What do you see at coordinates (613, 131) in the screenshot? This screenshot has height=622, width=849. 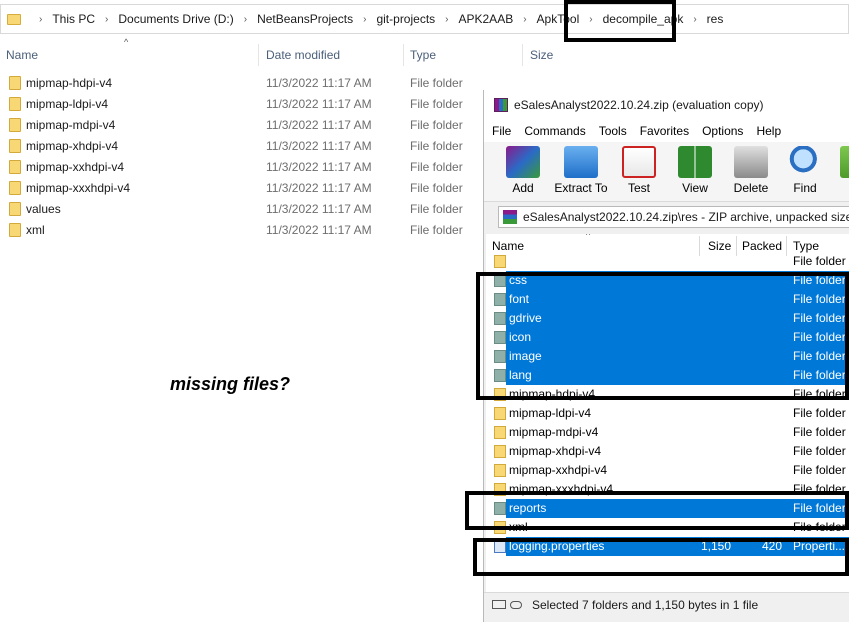 I see `menu-item: Tools` at bounding box center [613, 131].